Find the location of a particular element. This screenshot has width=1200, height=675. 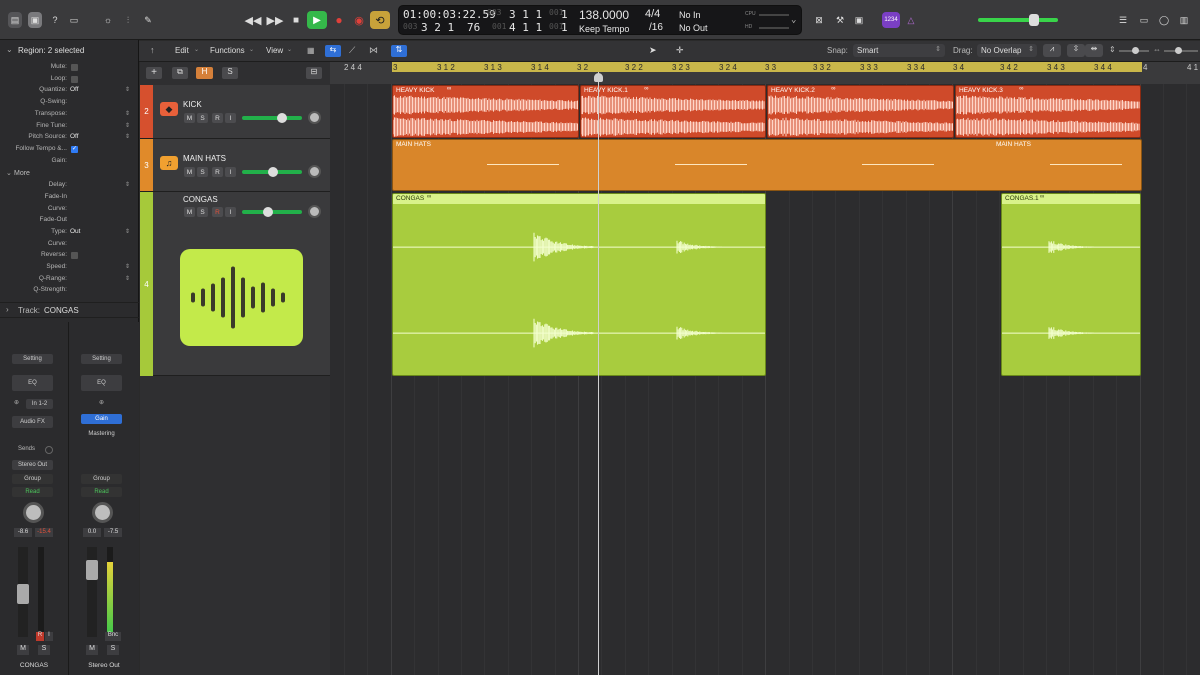

audio-region: HEAVY KICK.2 ∞ is located at coordinates (860, 111).